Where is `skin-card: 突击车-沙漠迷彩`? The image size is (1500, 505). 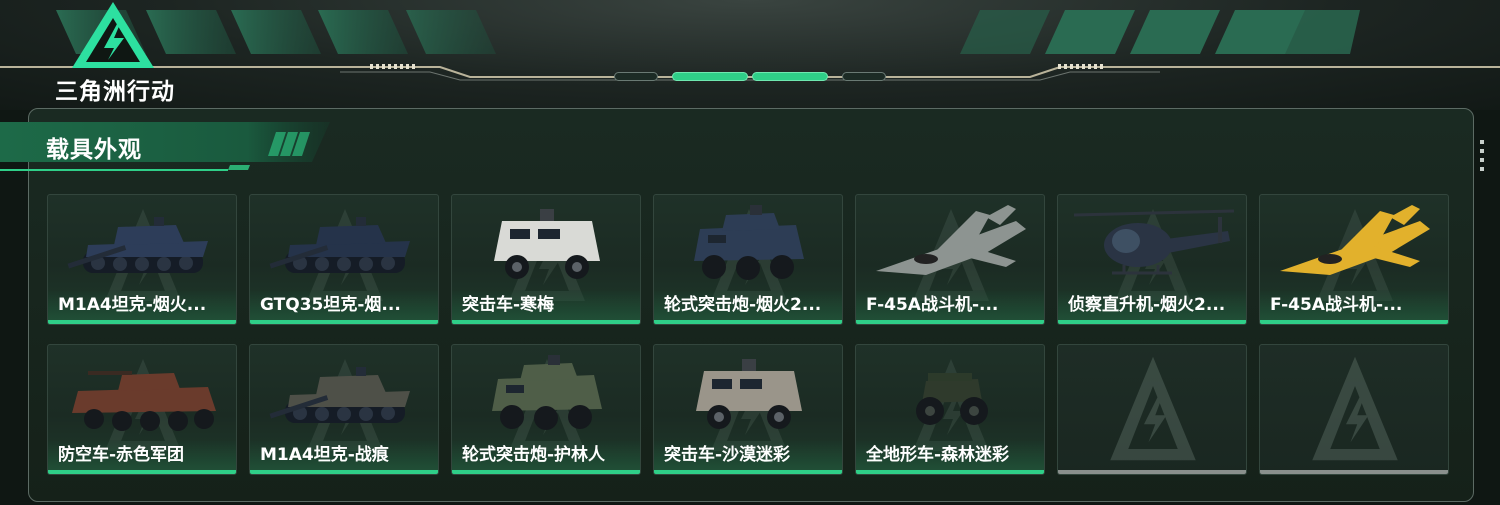
skin-card: 突击车-沙漠迷彩 is located at coordinates (748, 409).